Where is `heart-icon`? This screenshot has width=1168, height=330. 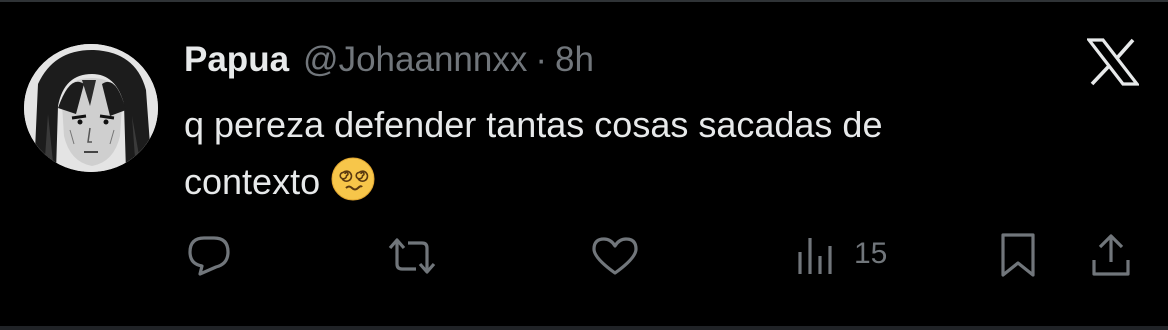
heart-icon is located at coordinates (615, 256).